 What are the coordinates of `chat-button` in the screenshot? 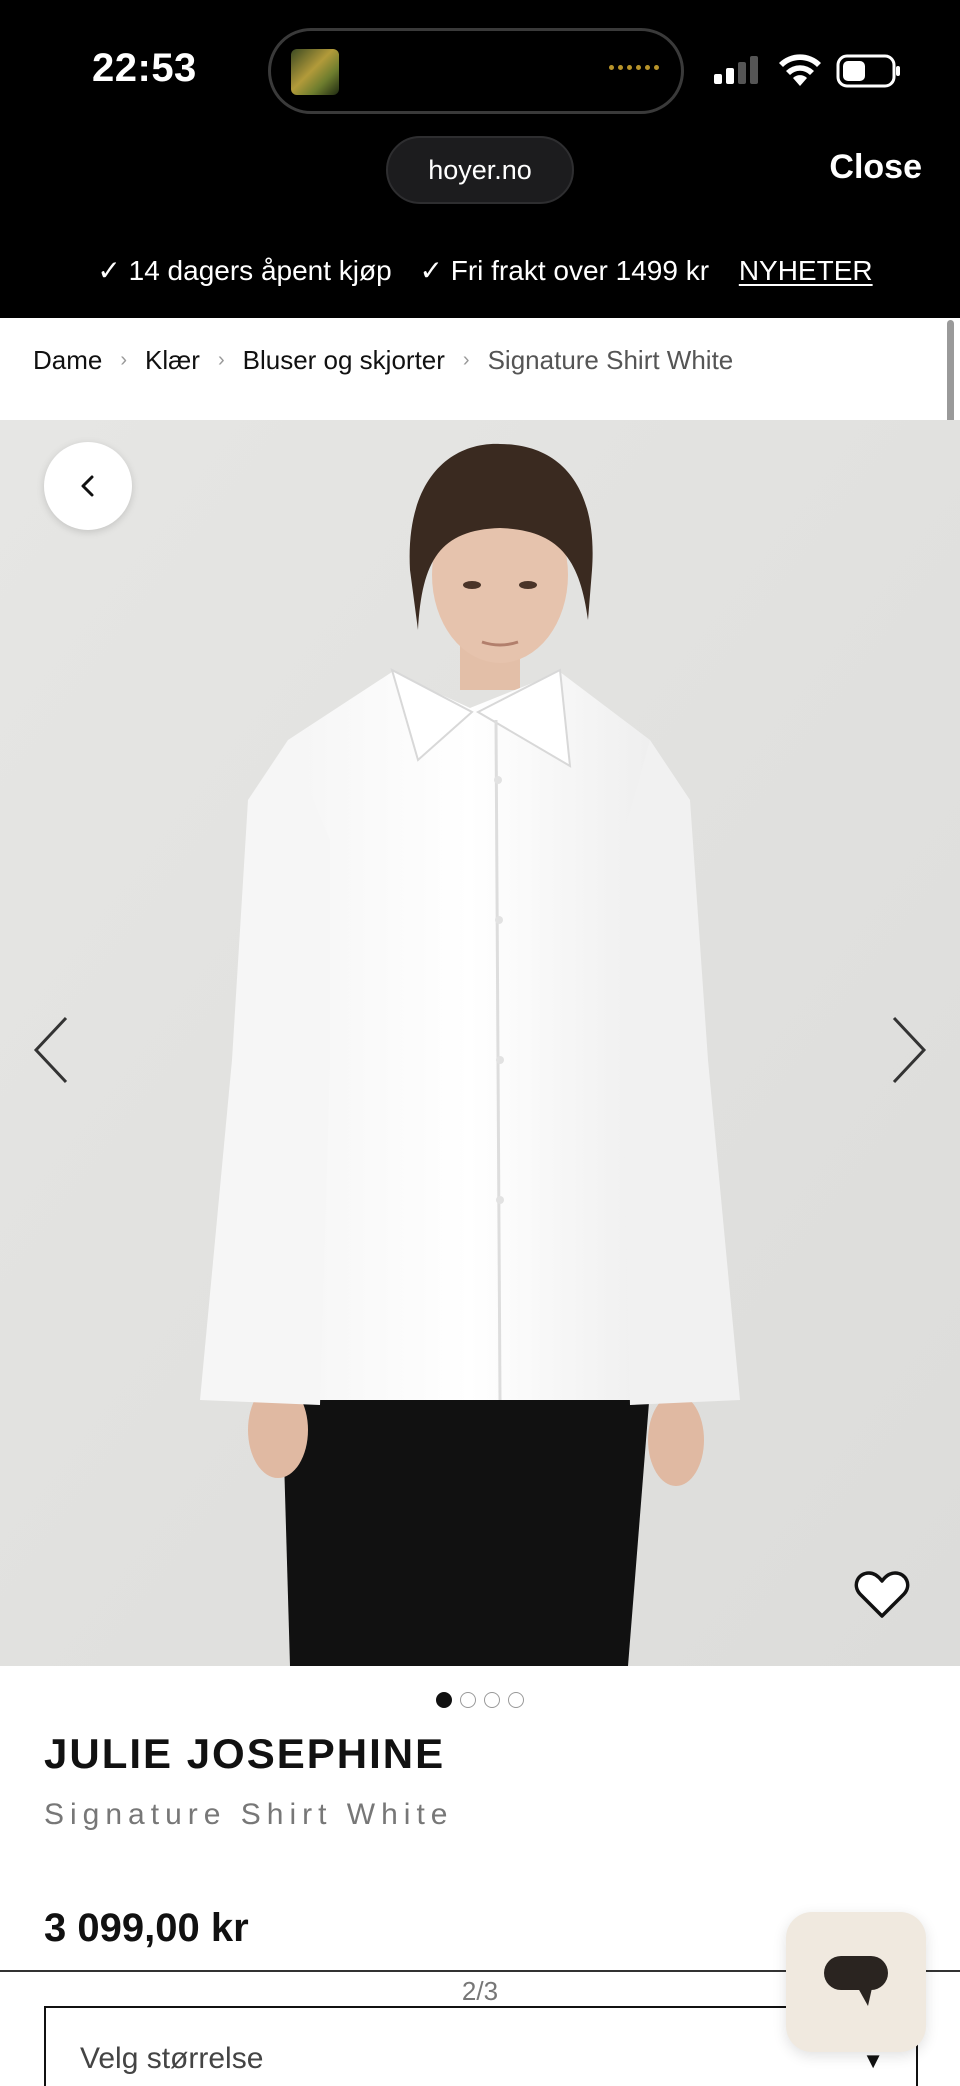 It's located at (856, 1982).